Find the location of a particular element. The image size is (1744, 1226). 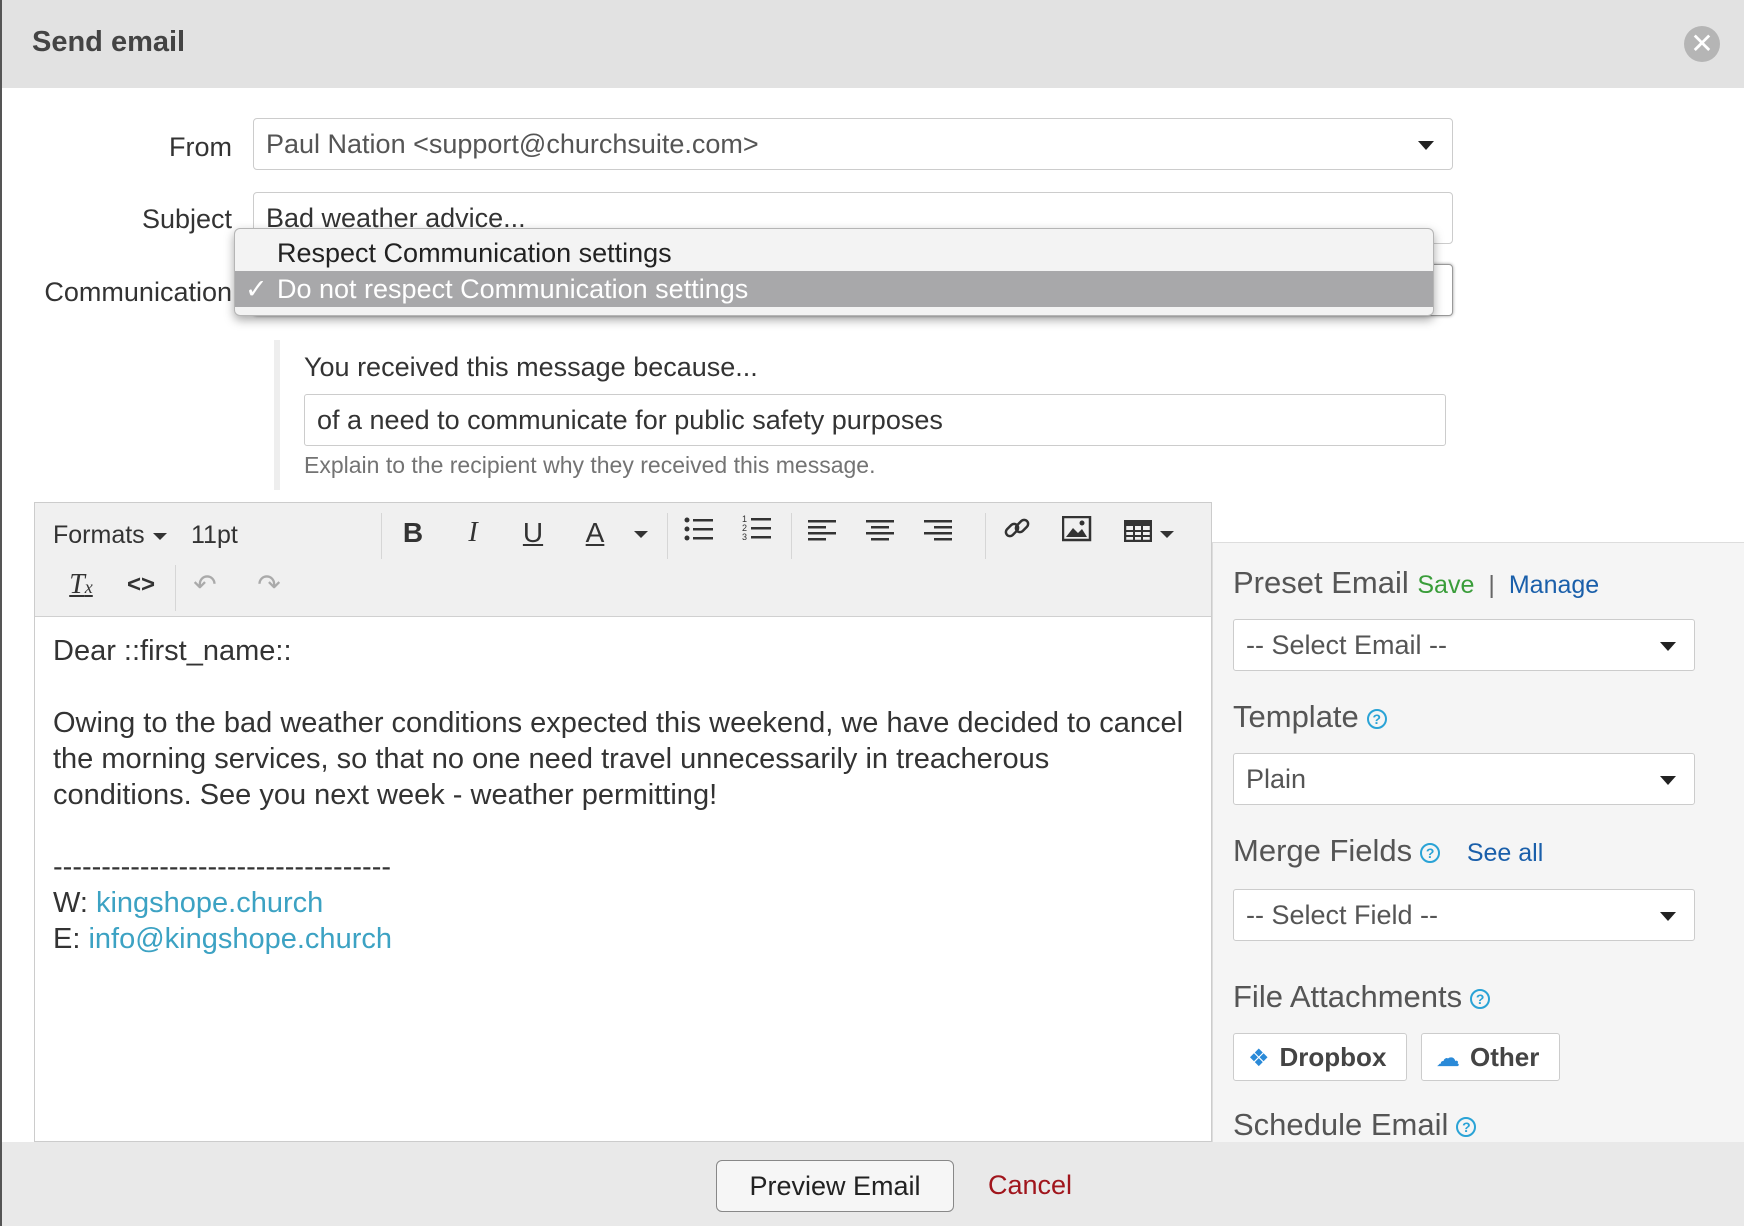

formats-dropdown: Formats is located at coordinates (110, 535).